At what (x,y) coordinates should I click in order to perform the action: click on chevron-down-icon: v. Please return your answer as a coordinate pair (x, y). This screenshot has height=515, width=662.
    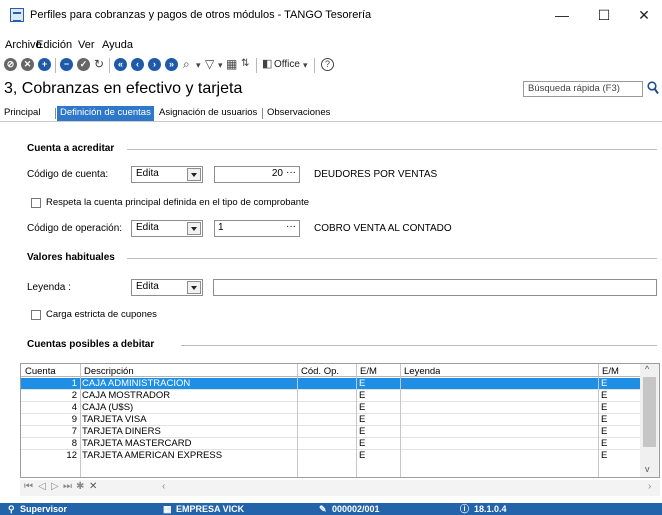
    Looking at the image, I should click on (647, 469).